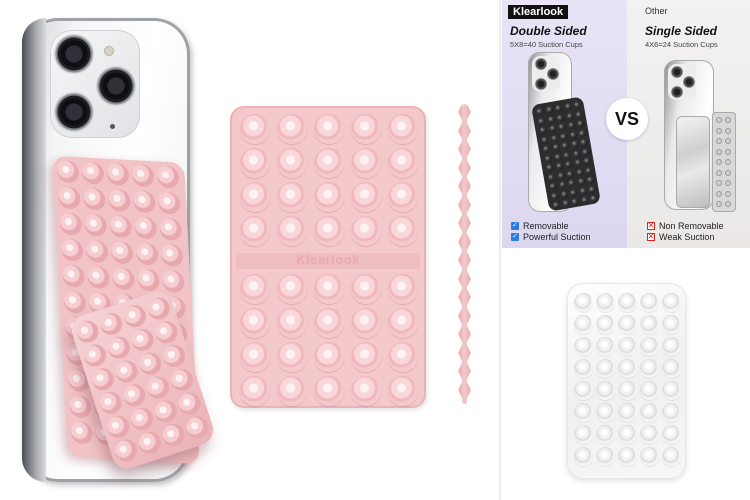  Describe the element at coordinates (691, 226) in the screenshot. I see `theirs-feature-1-text: Non Removable` at that location.